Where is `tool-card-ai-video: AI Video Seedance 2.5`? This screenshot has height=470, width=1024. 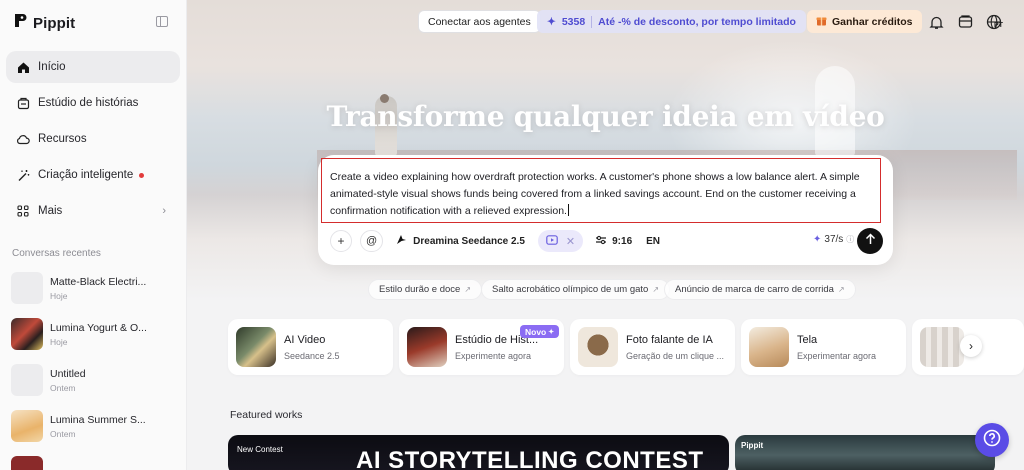 tool-card-ai-video: AI Video Seedance 2.5 is located at coordinates (310, 347).